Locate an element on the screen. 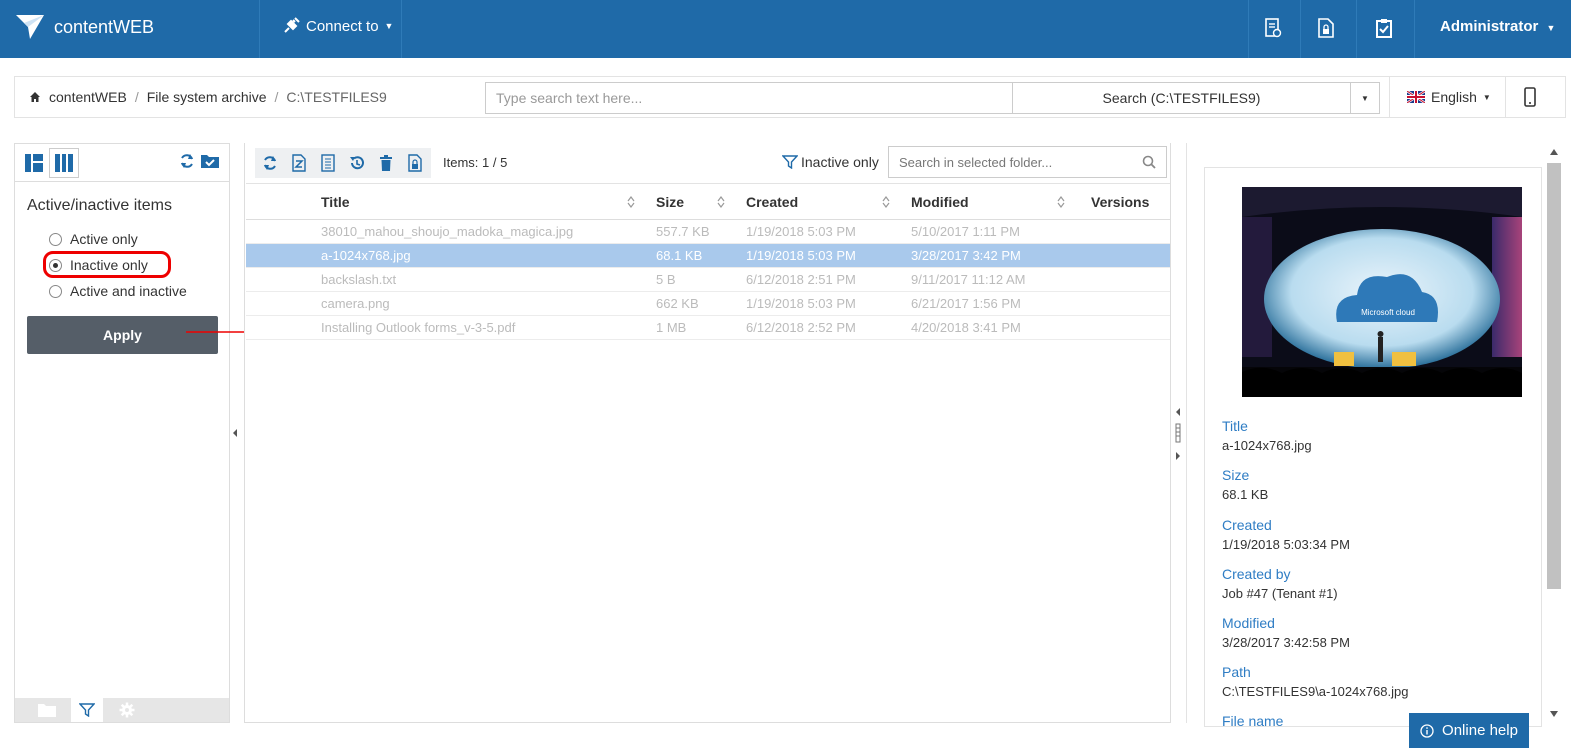 The image size is (1571, 748). tab-settings is located at coordinates (127, 710).